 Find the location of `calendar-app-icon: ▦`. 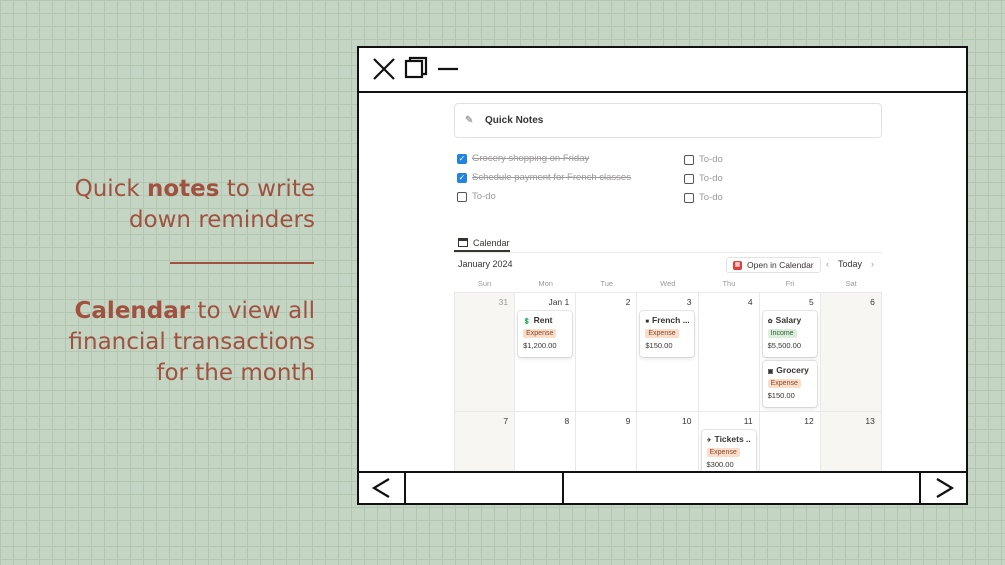

calendar-app-icon: ▦ is located at coordinates (737, 265).